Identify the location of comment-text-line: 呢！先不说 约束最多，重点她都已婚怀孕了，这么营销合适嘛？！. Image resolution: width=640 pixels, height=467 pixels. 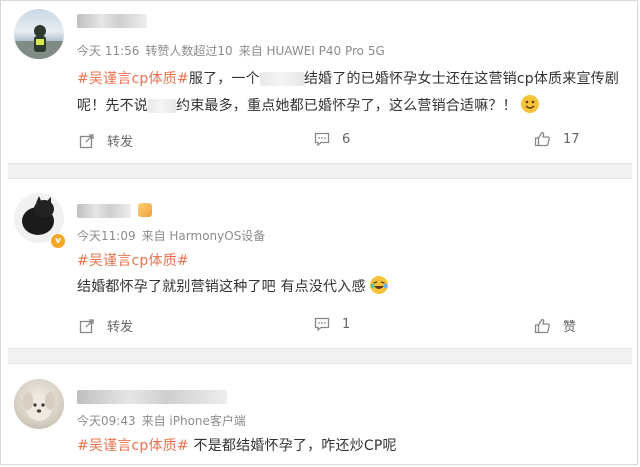
(308, 105).